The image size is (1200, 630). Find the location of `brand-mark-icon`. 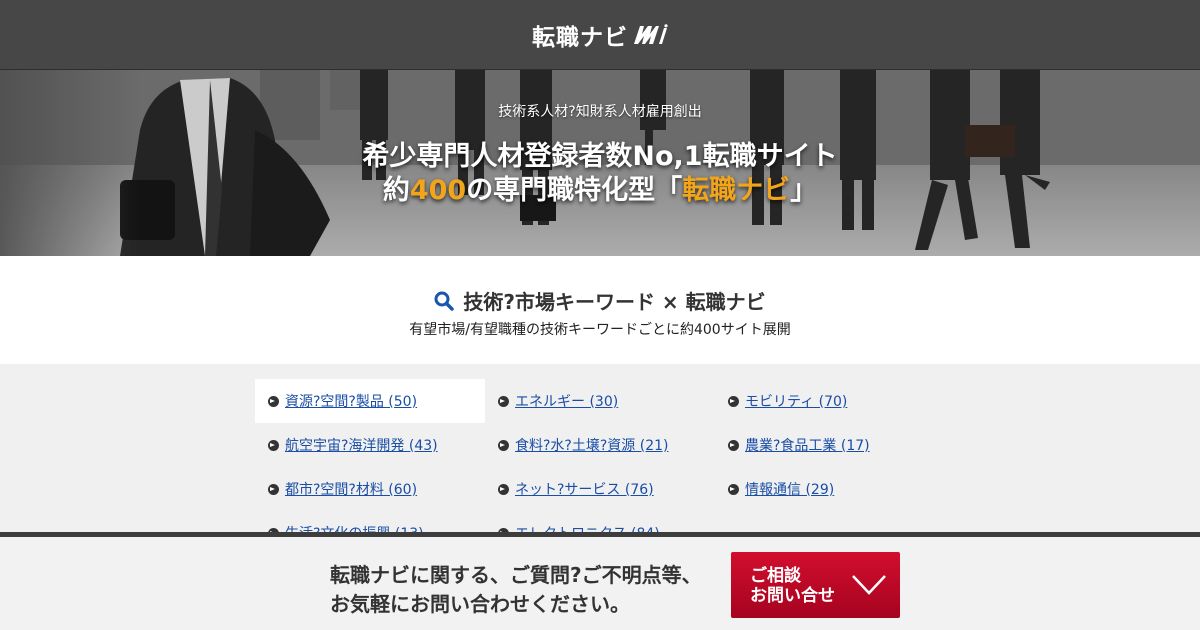

brand-mark-icon is located at coordinates (651, 33).